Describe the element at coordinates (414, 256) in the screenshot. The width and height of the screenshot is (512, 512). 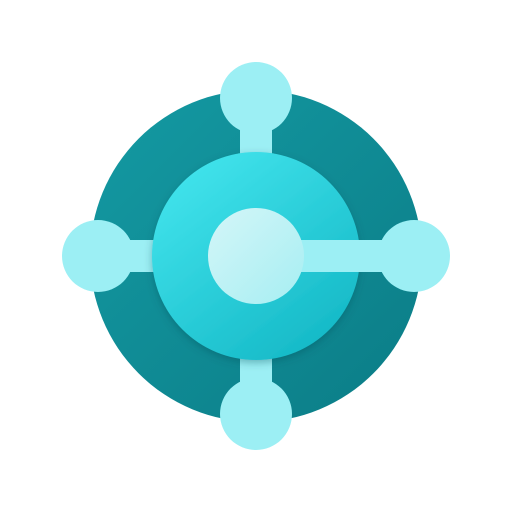
I see `right-node` at that location.